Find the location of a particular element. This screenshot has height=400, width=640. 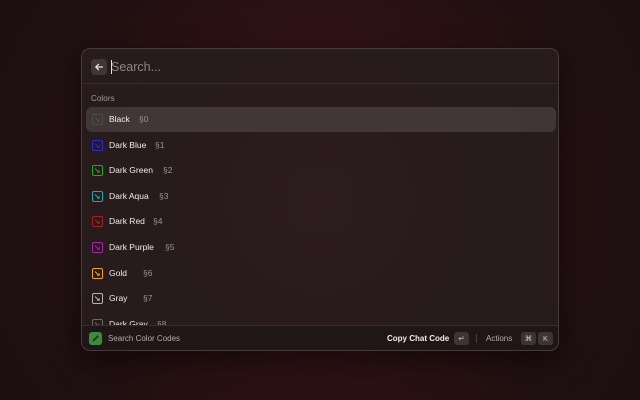

section-title: Colors is located at coordinates (103, 98).